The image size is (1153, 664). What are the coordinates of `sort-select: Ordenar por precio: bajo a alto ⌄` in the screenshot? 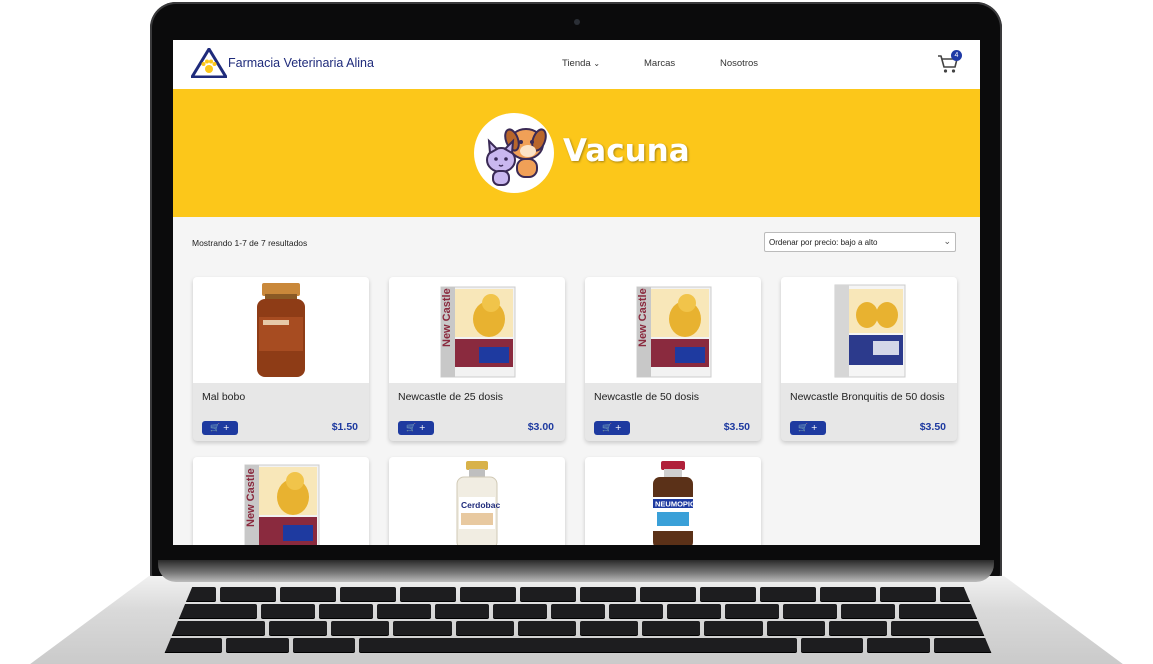 It's located at (860, 242).